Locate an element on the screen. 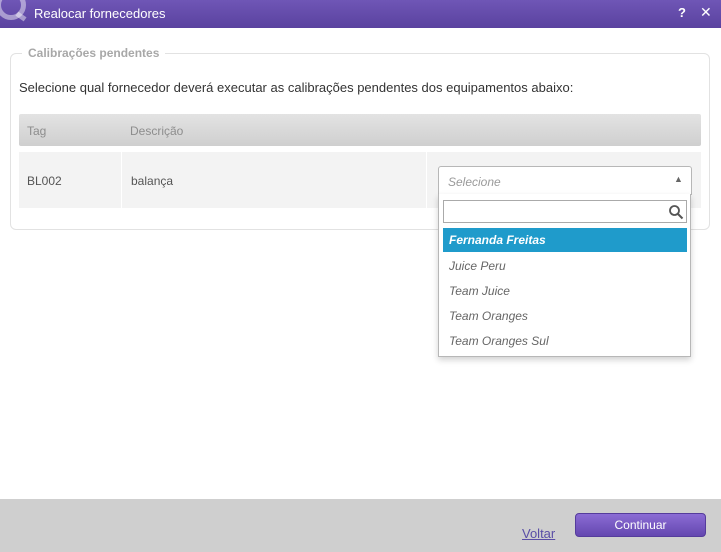  option-team-oranges-sul: Team Oranges Sul is located at coordinates (565, 341).